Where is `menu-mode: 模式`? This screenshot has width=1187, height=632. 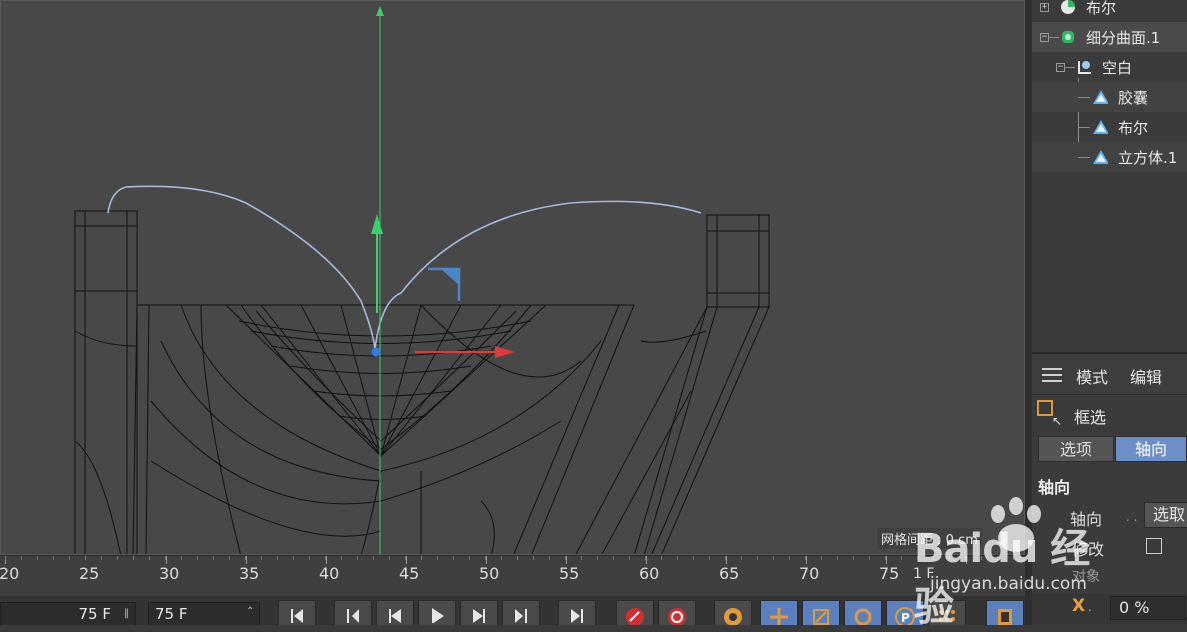
menu-mode: 模式 is located at coordinates (1092, 376).